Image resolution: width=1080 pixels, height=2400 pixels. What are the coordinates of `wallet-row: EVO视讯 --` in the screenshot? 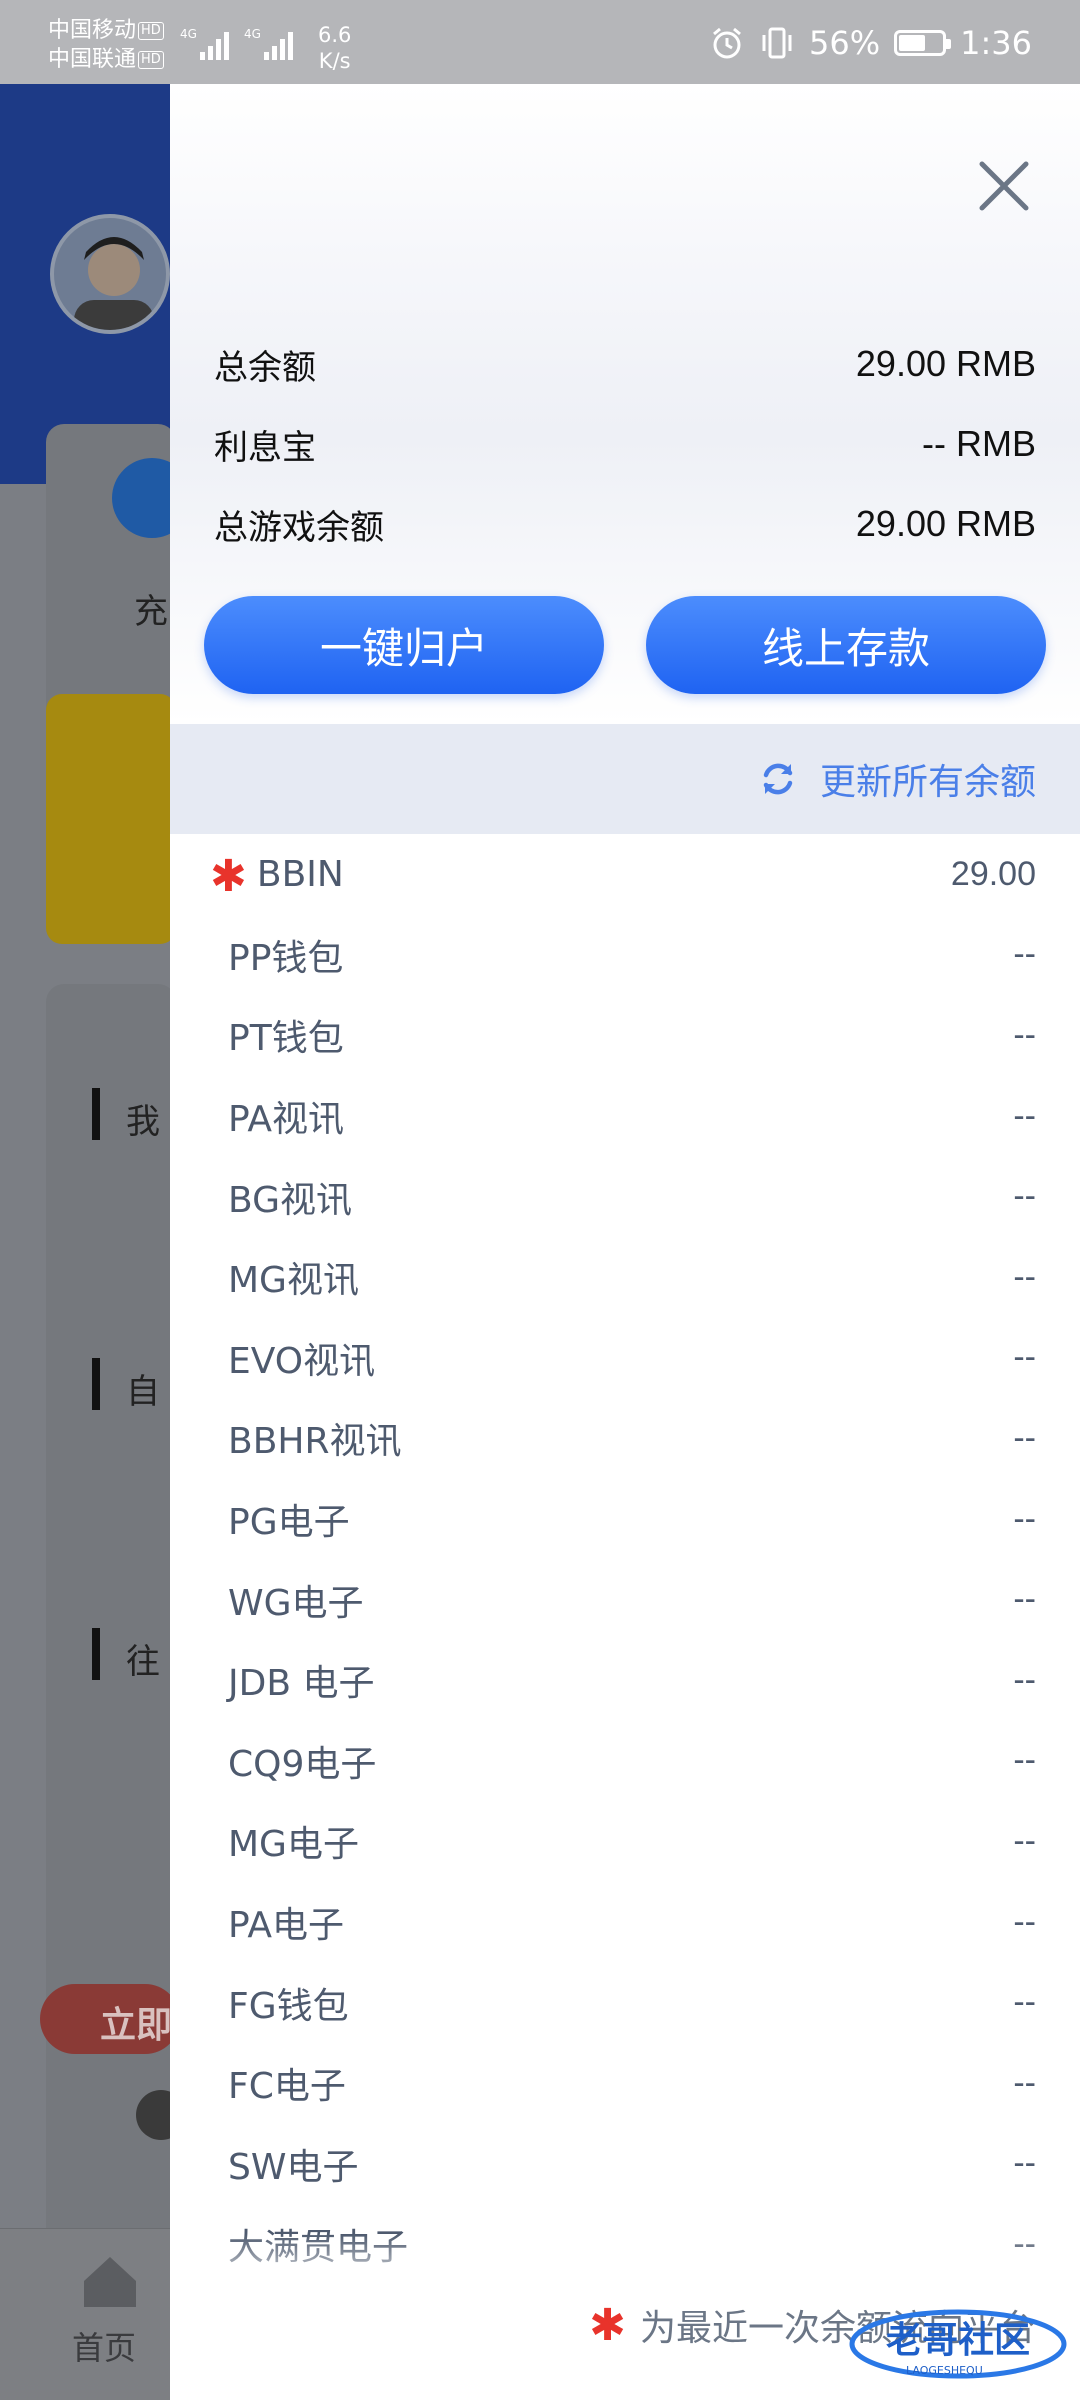 It's located at (625, 1358).